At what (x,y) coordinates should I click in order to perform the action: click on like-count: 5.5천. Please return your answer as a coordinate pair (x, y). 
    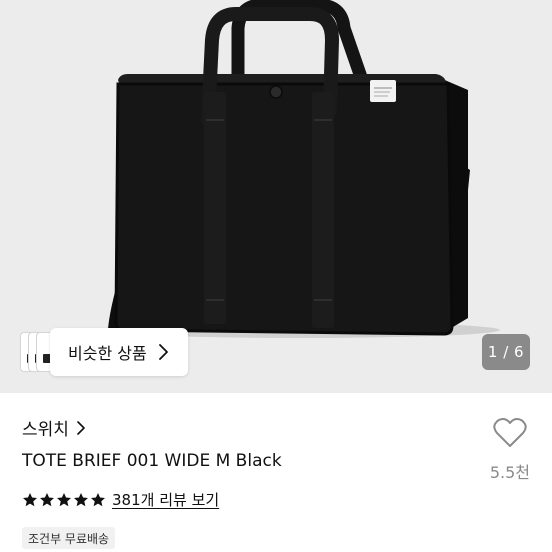
    Looking at the image, I should click on (509, 472).